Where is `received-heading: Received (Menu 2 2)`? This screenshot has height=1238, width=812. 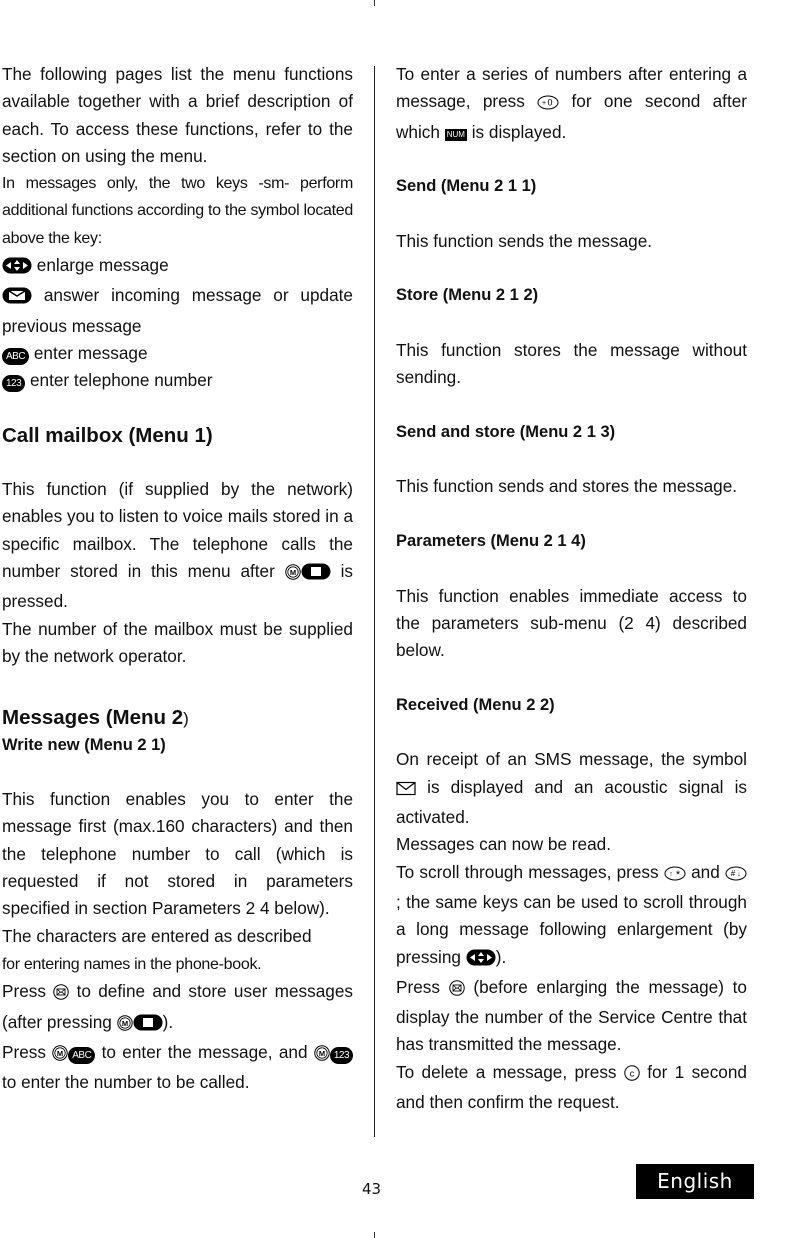
received-heading: Received (Menu 2 2) is located at coordinates (475, 704).